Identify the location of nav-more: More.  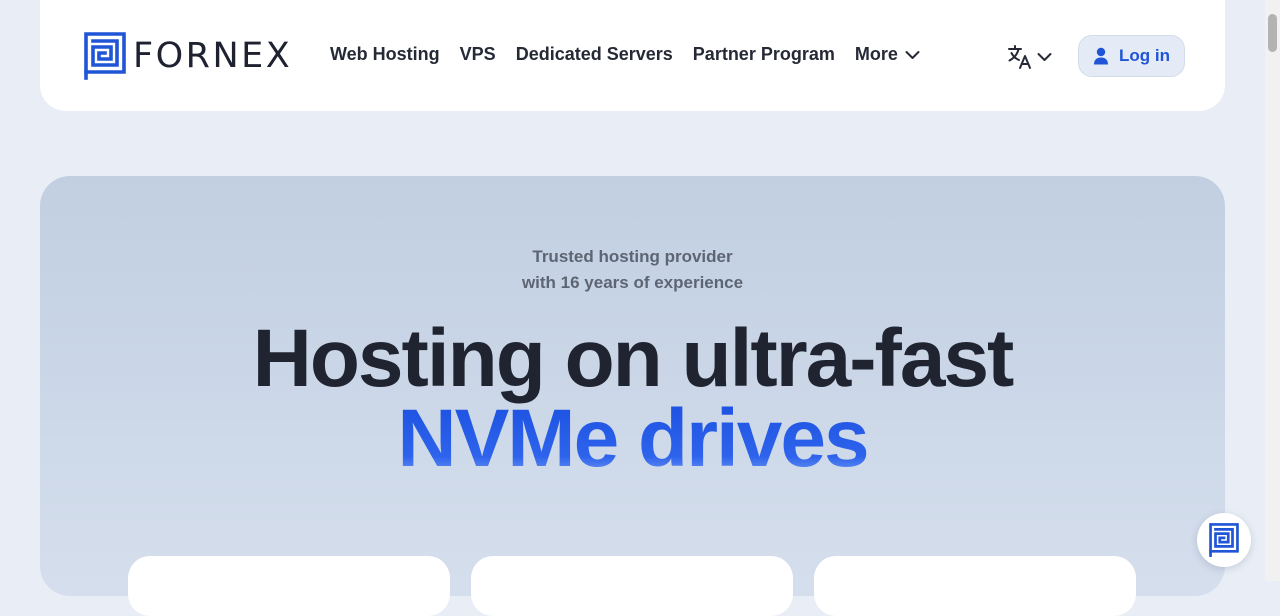
(887, 54).